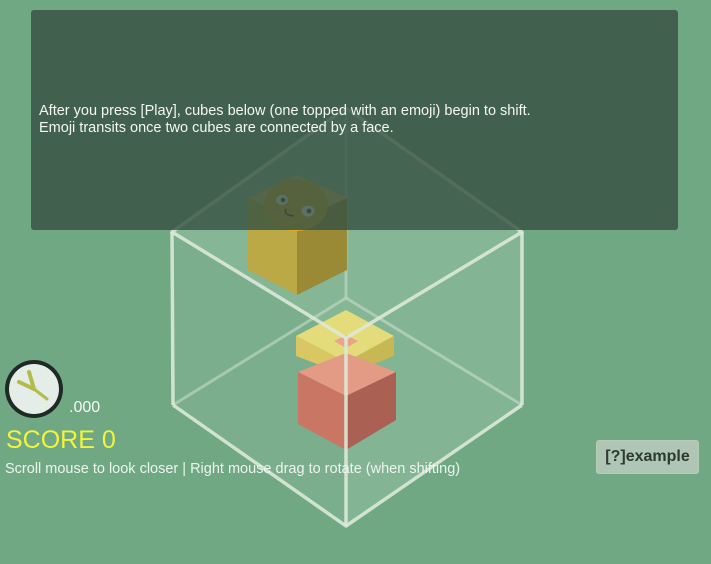 This screenshot has height=564, width=711. What do you see at coordinates (34, 389) in the screenshot?
I see `clock-icon` at bounding box center [34, 389].